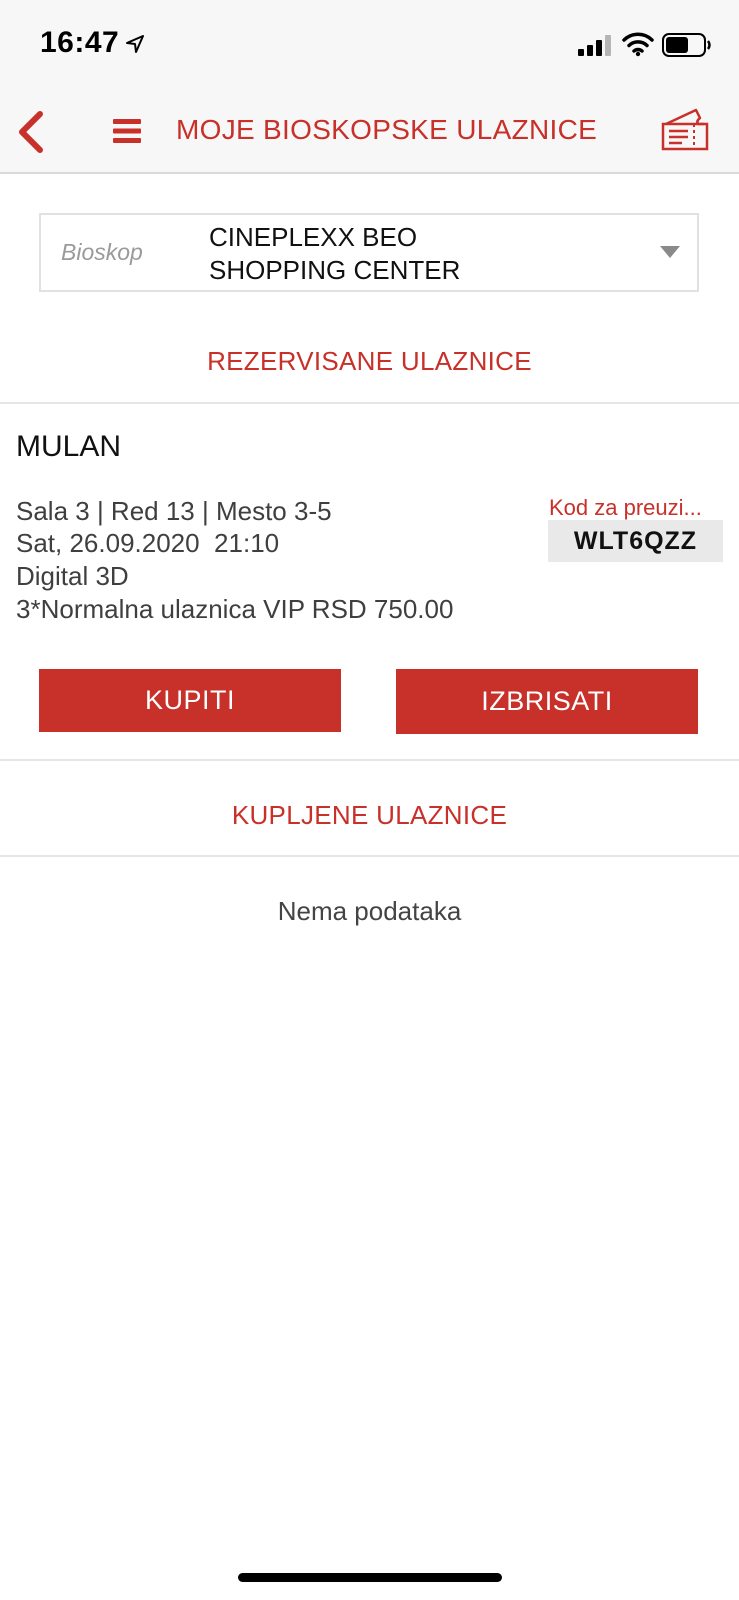 The image size is (739, 1600). What do you see at coordinates (369, 815) in the screenshot?
I see `purchased-tickets-heading: KUPLJENE ULAZNICE` at bounding box center [369, 815].